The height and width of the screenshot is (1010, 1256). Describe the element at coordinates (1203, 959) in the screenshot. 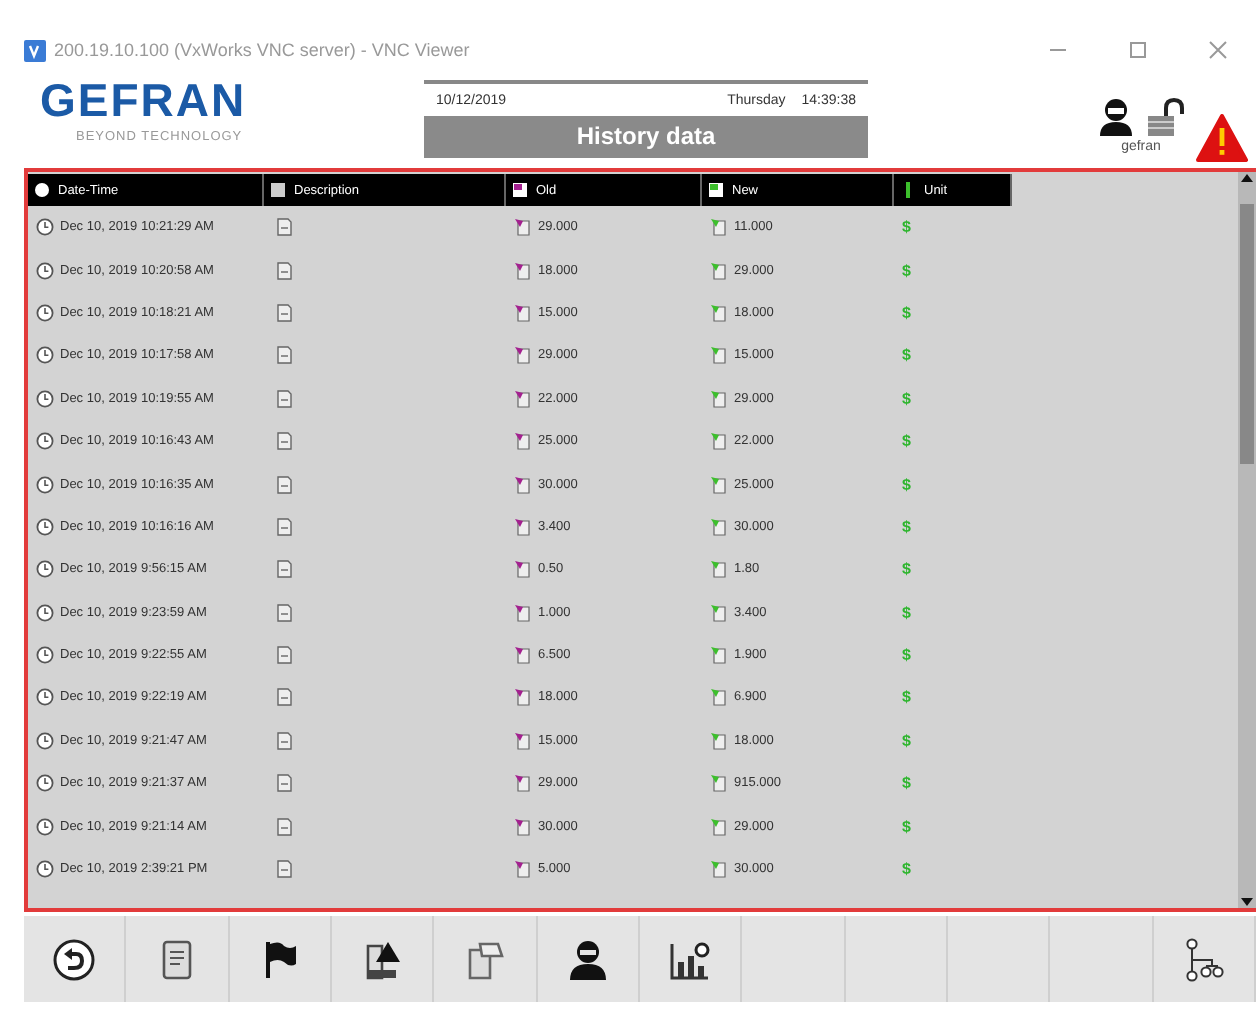

I see `network-icon` at that location.